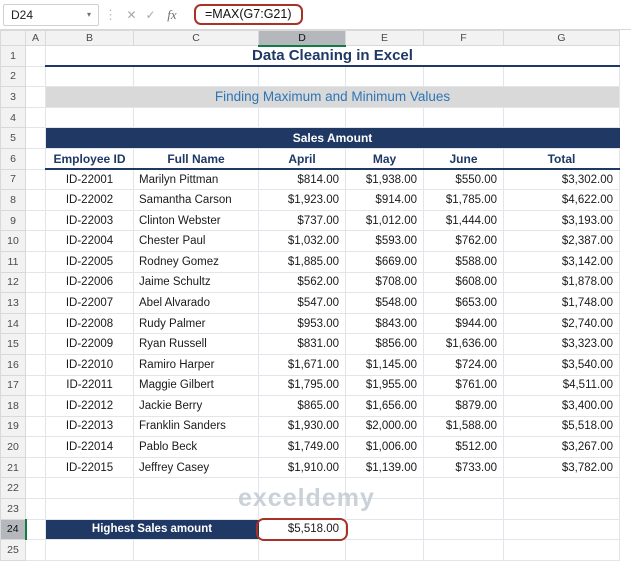 The width and height of the screenshot is (631, 561). What do you see at coordinates (463, 283) in the screenshot?
I see `cell-F12: $608.00` at bounding box center [463, 283].